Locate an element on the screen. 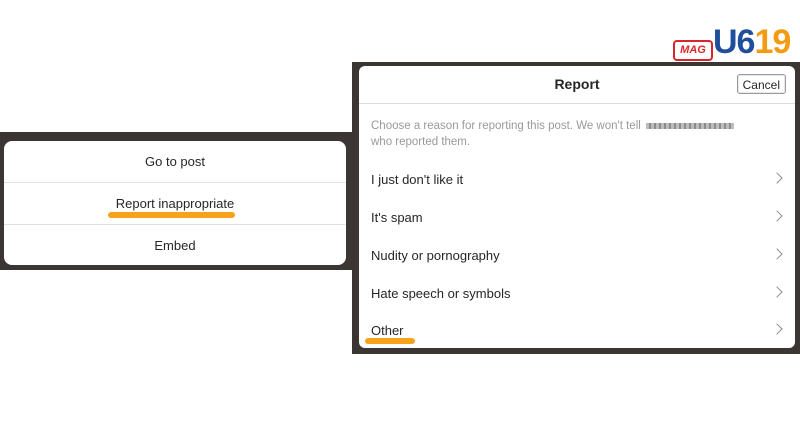  cancel-button: Cancel is located at coordinates (761, 84).